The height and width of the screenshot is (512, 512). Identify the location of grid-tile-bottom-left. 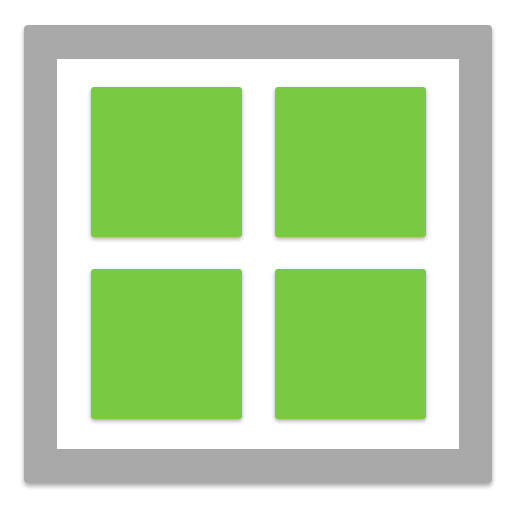
(166, 344).